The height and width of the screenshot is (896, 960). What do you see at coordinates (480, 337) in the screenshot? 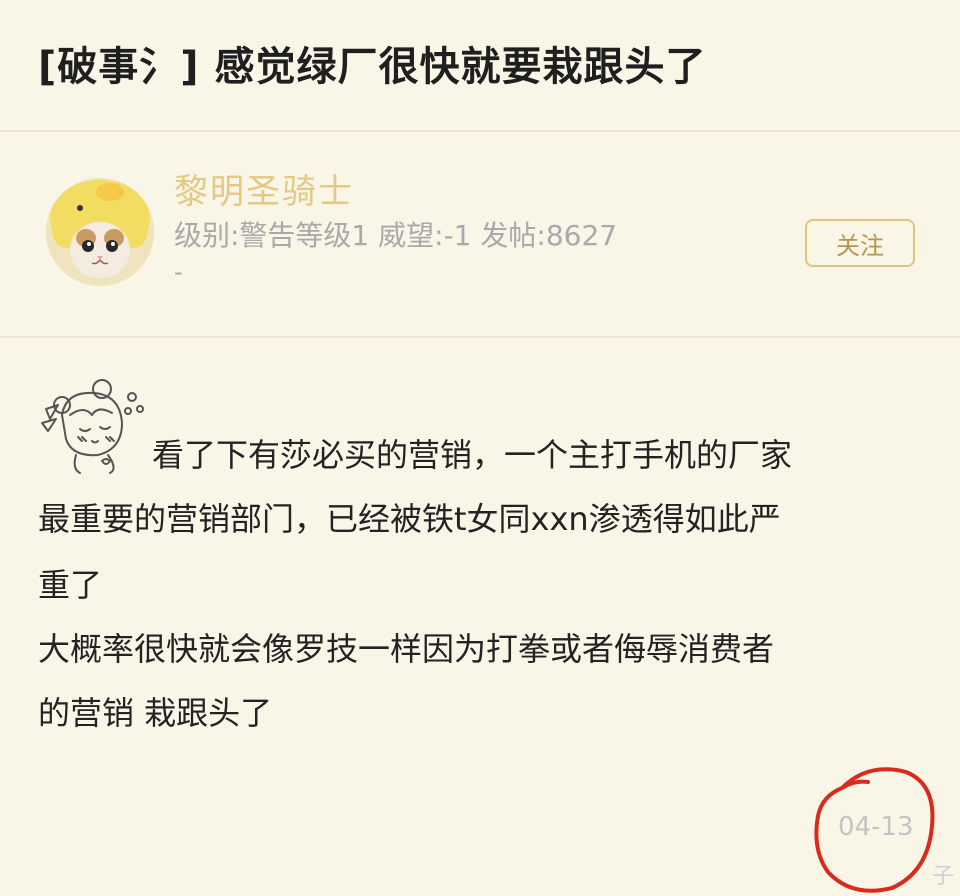
I see `divider-middle` at bounding box center [480, 337].